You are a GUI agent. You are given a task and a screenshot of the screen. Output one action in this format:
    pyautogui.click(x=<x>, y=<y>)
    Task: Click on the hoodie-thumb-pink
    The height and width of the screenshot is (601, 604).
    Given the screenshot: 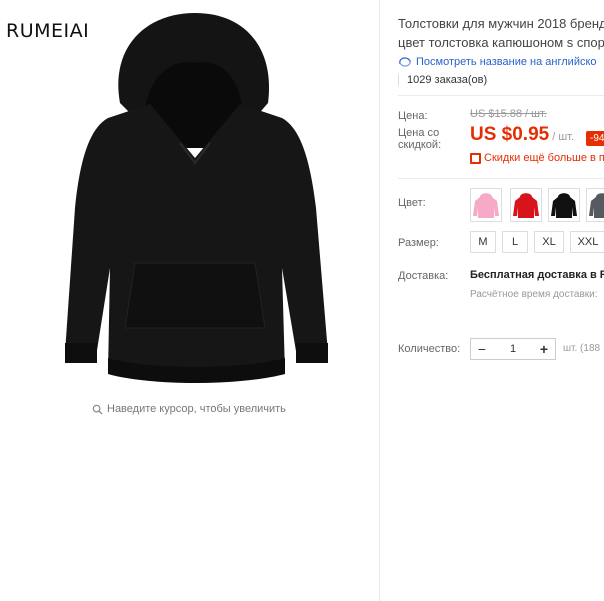 What is the action you would take?
    pyautogui.click(x=486, y=205)
    